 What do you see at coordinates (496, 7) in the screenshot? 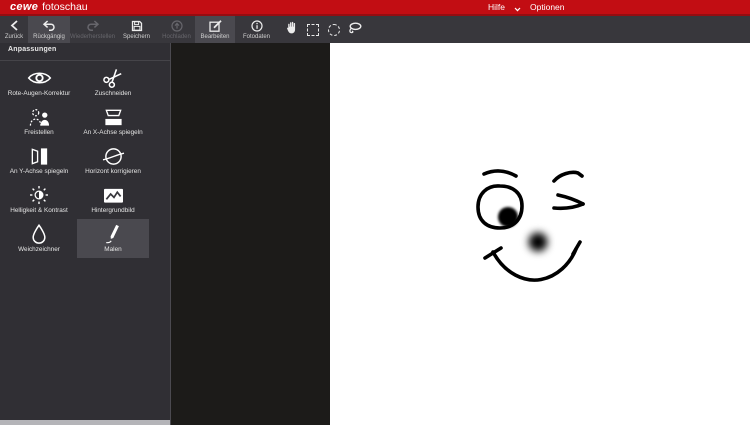
I see `menu-help: Hilfe` at bounding box center [496, 7].